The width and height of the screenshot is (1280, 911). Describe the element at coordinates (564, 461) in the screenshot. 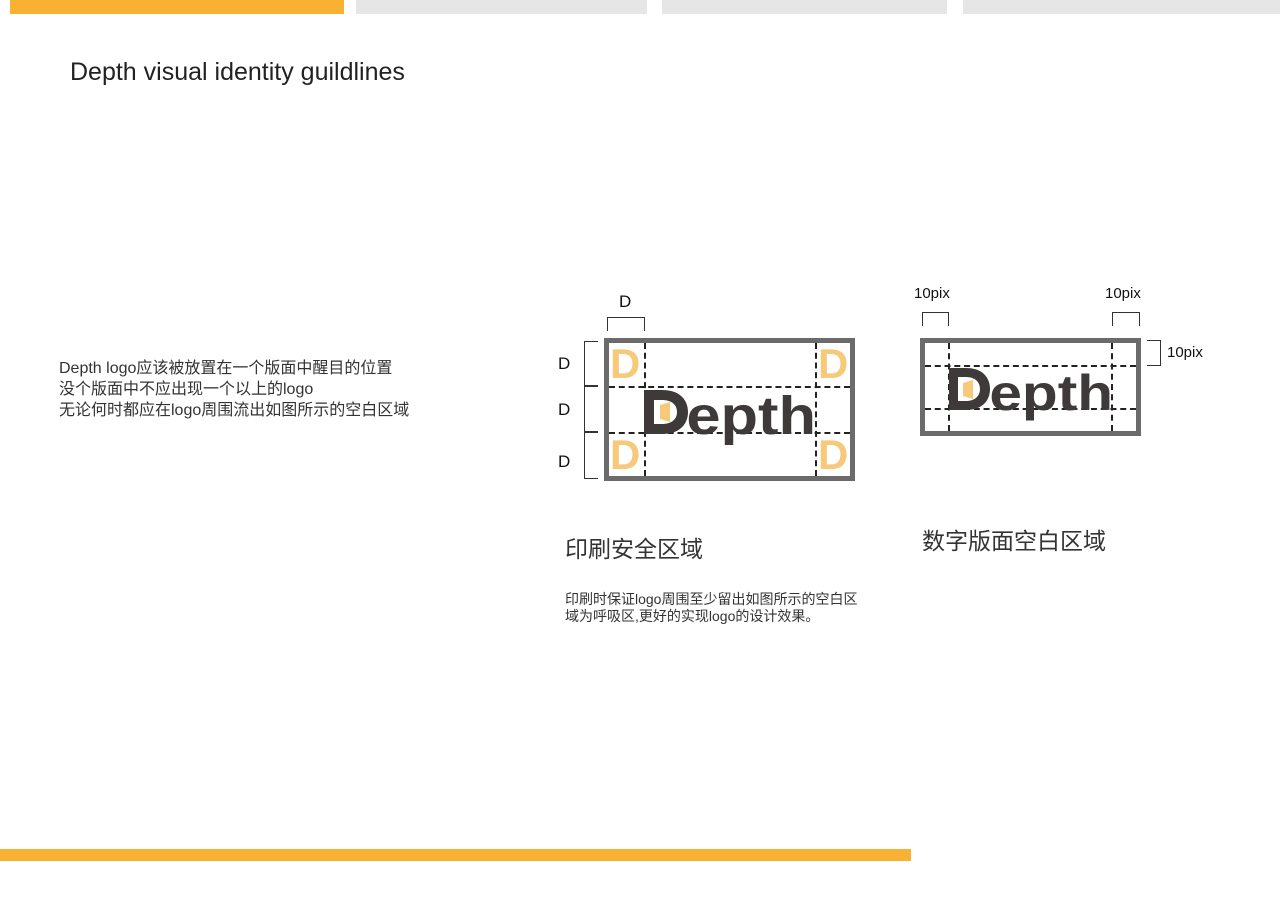

I see `measure-left-label-3: D` at that location.